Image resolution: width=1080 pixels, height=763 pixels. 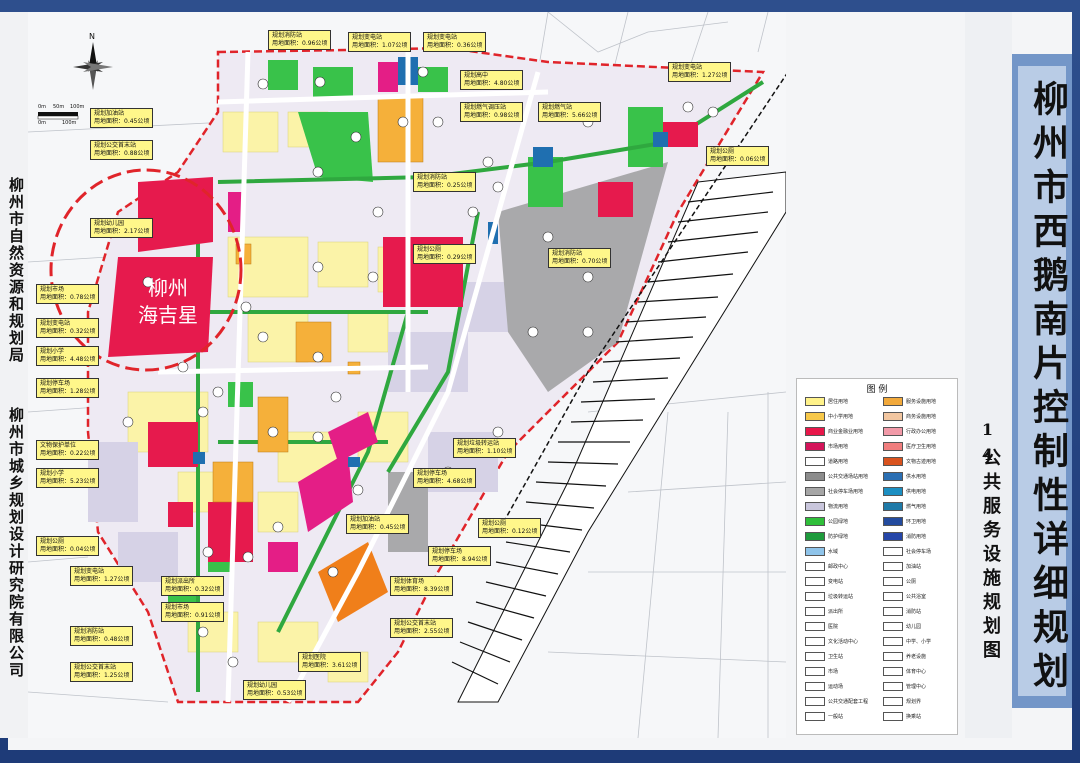 What do you see at coordinates (834, 491) in the screenshot?
I see `legend-item: 社会停车场用地` at bounding box center [834, 491].